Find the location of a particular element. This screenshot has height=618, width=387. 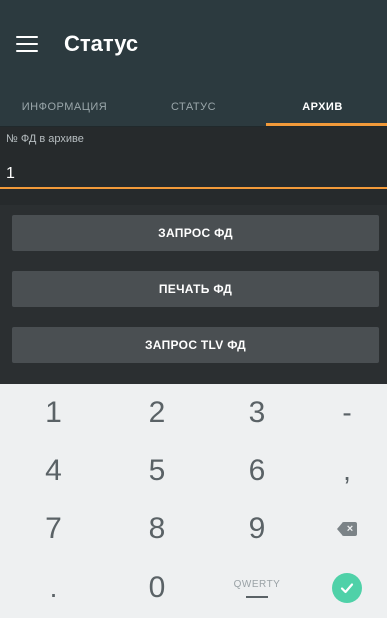

request-tlv-fd-button: ЗАПРОС TLV ФД is located at coordinates (195, 345).